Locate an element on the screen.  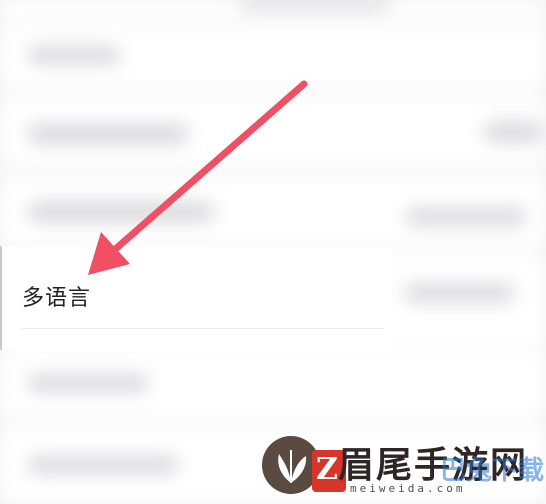
watermark-mark-text: Z is located at coordinates (327, 469).